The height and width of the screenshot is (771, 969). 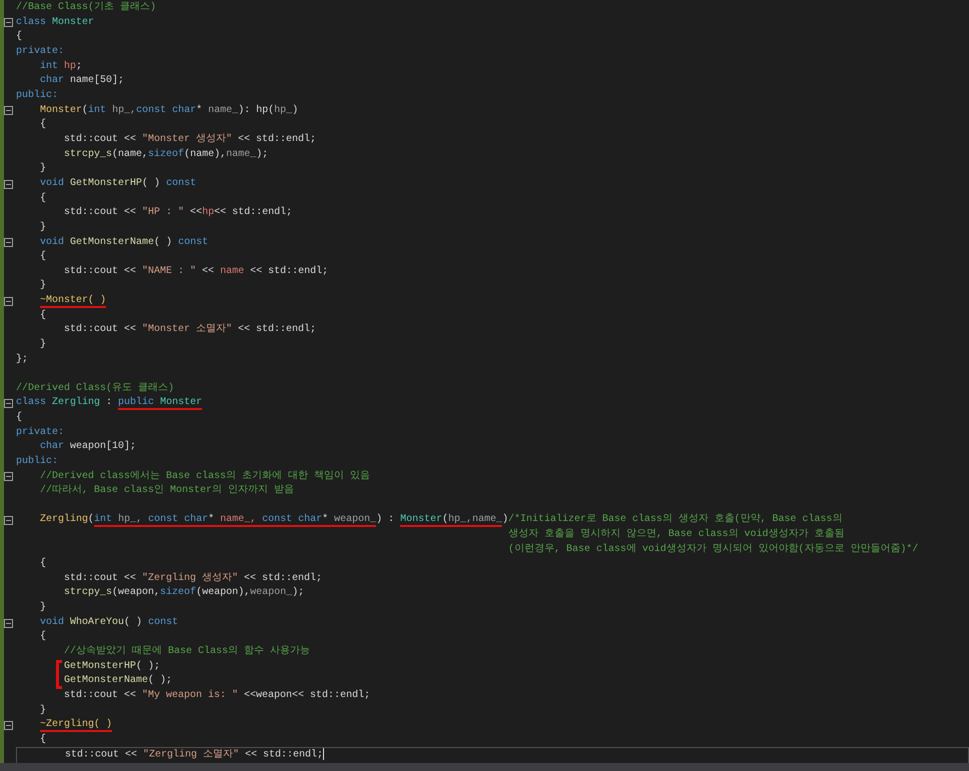 I want to click on code-line: Monster(int hp_,const char* name_): hp(hp_), so click(x=169, y=111).